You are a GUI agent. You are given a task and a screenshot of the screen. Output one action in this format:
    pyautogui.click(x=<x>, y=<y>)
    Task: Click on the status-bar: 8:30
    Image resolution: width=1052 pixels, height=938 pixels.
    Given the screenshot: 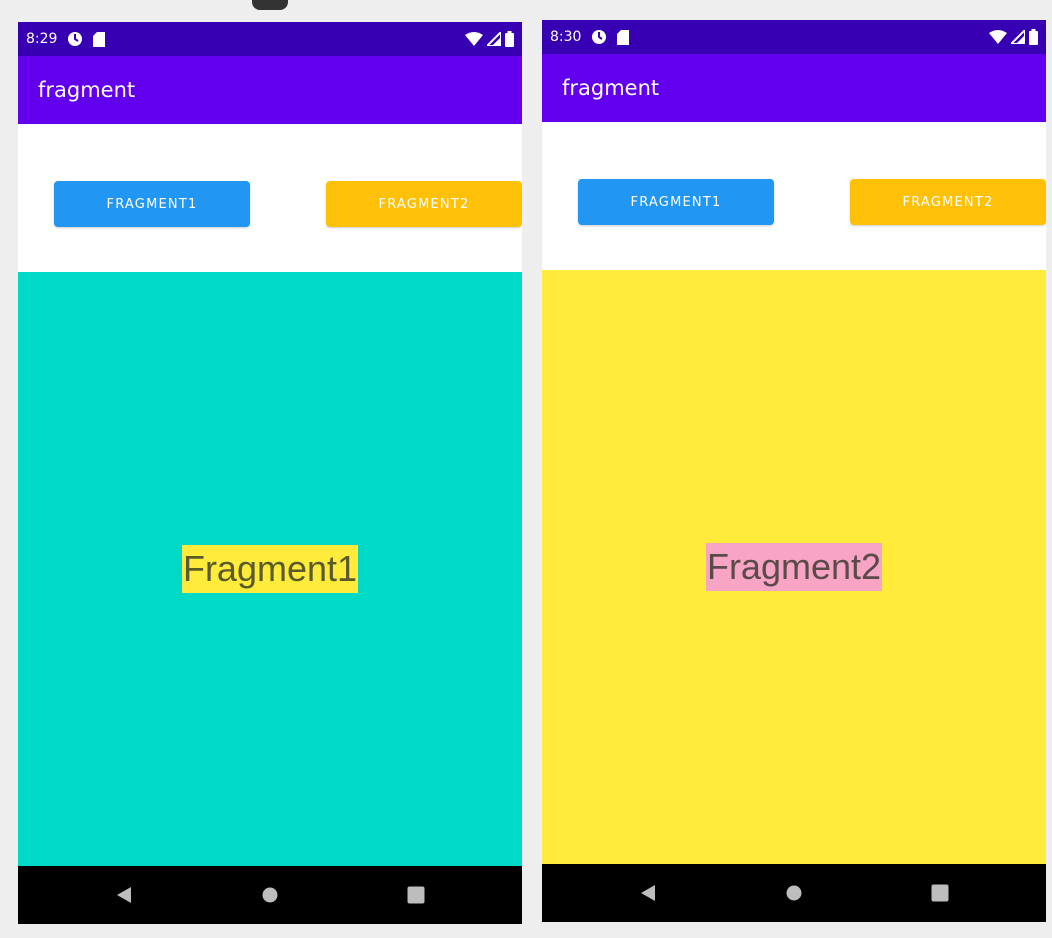 What is the action you would take?
    pyautogui.click(x=794, y=37)
    